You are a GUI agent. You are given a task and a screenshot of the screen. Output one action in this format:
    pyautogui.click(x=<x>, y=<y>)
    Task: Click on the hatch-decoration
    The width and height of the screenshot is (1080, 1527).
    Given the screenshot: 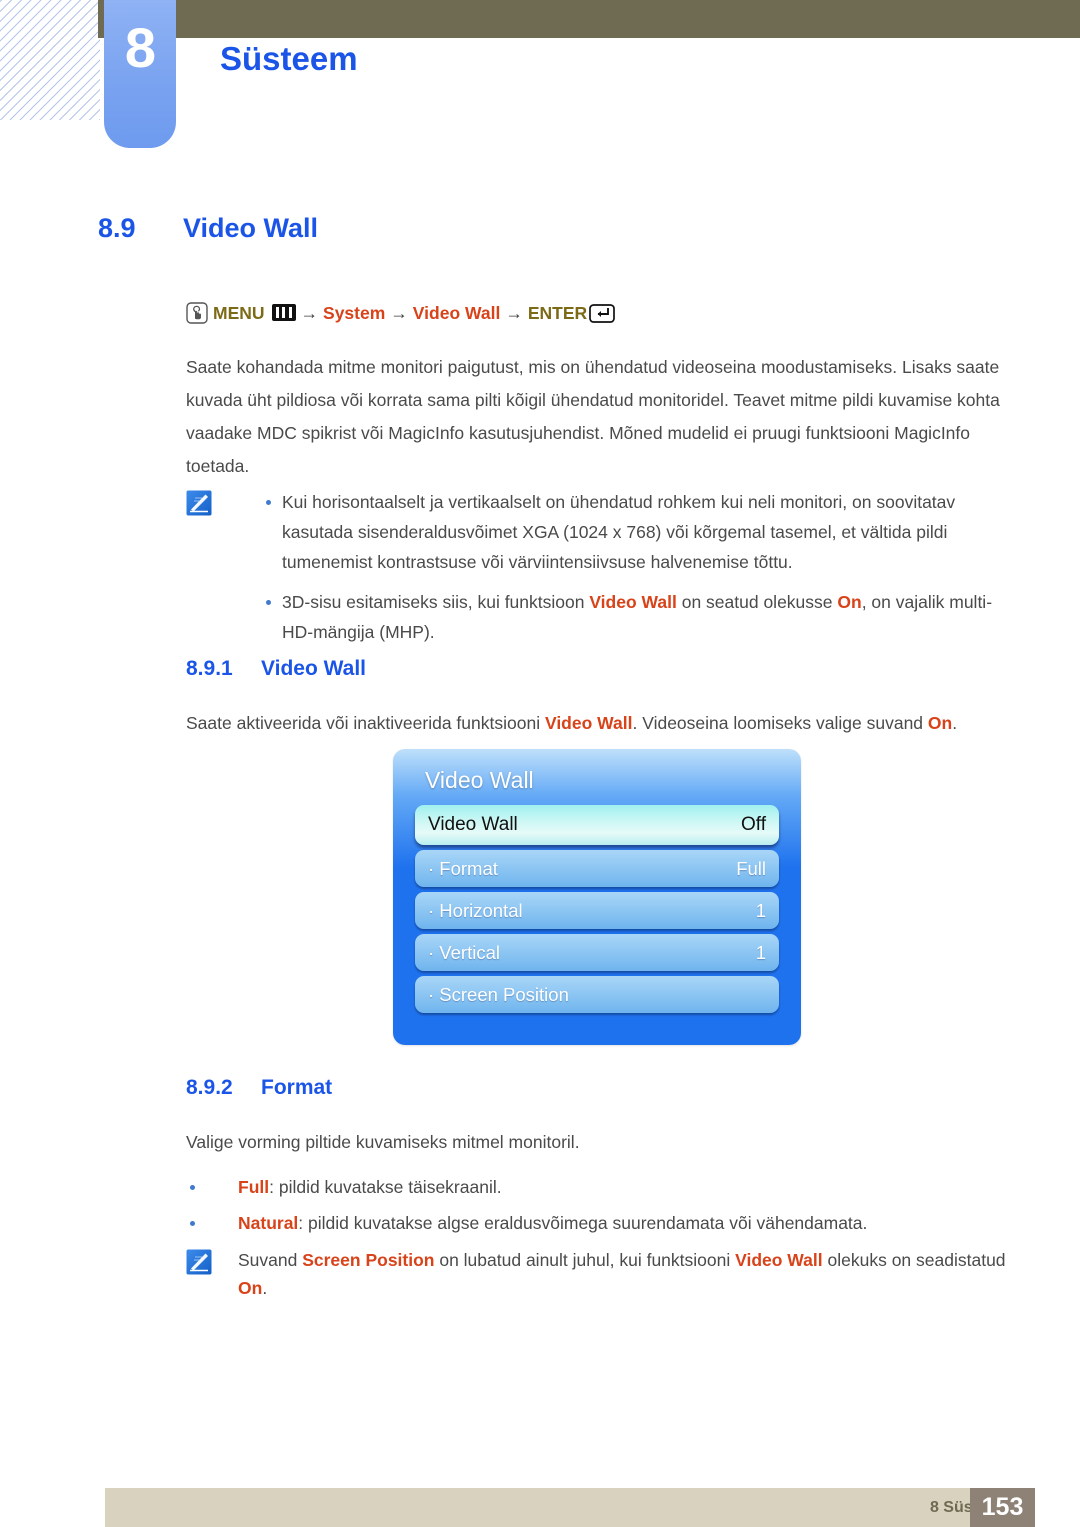 What is the action you would take?
    pyautogui.click(x=50, y=60)
    